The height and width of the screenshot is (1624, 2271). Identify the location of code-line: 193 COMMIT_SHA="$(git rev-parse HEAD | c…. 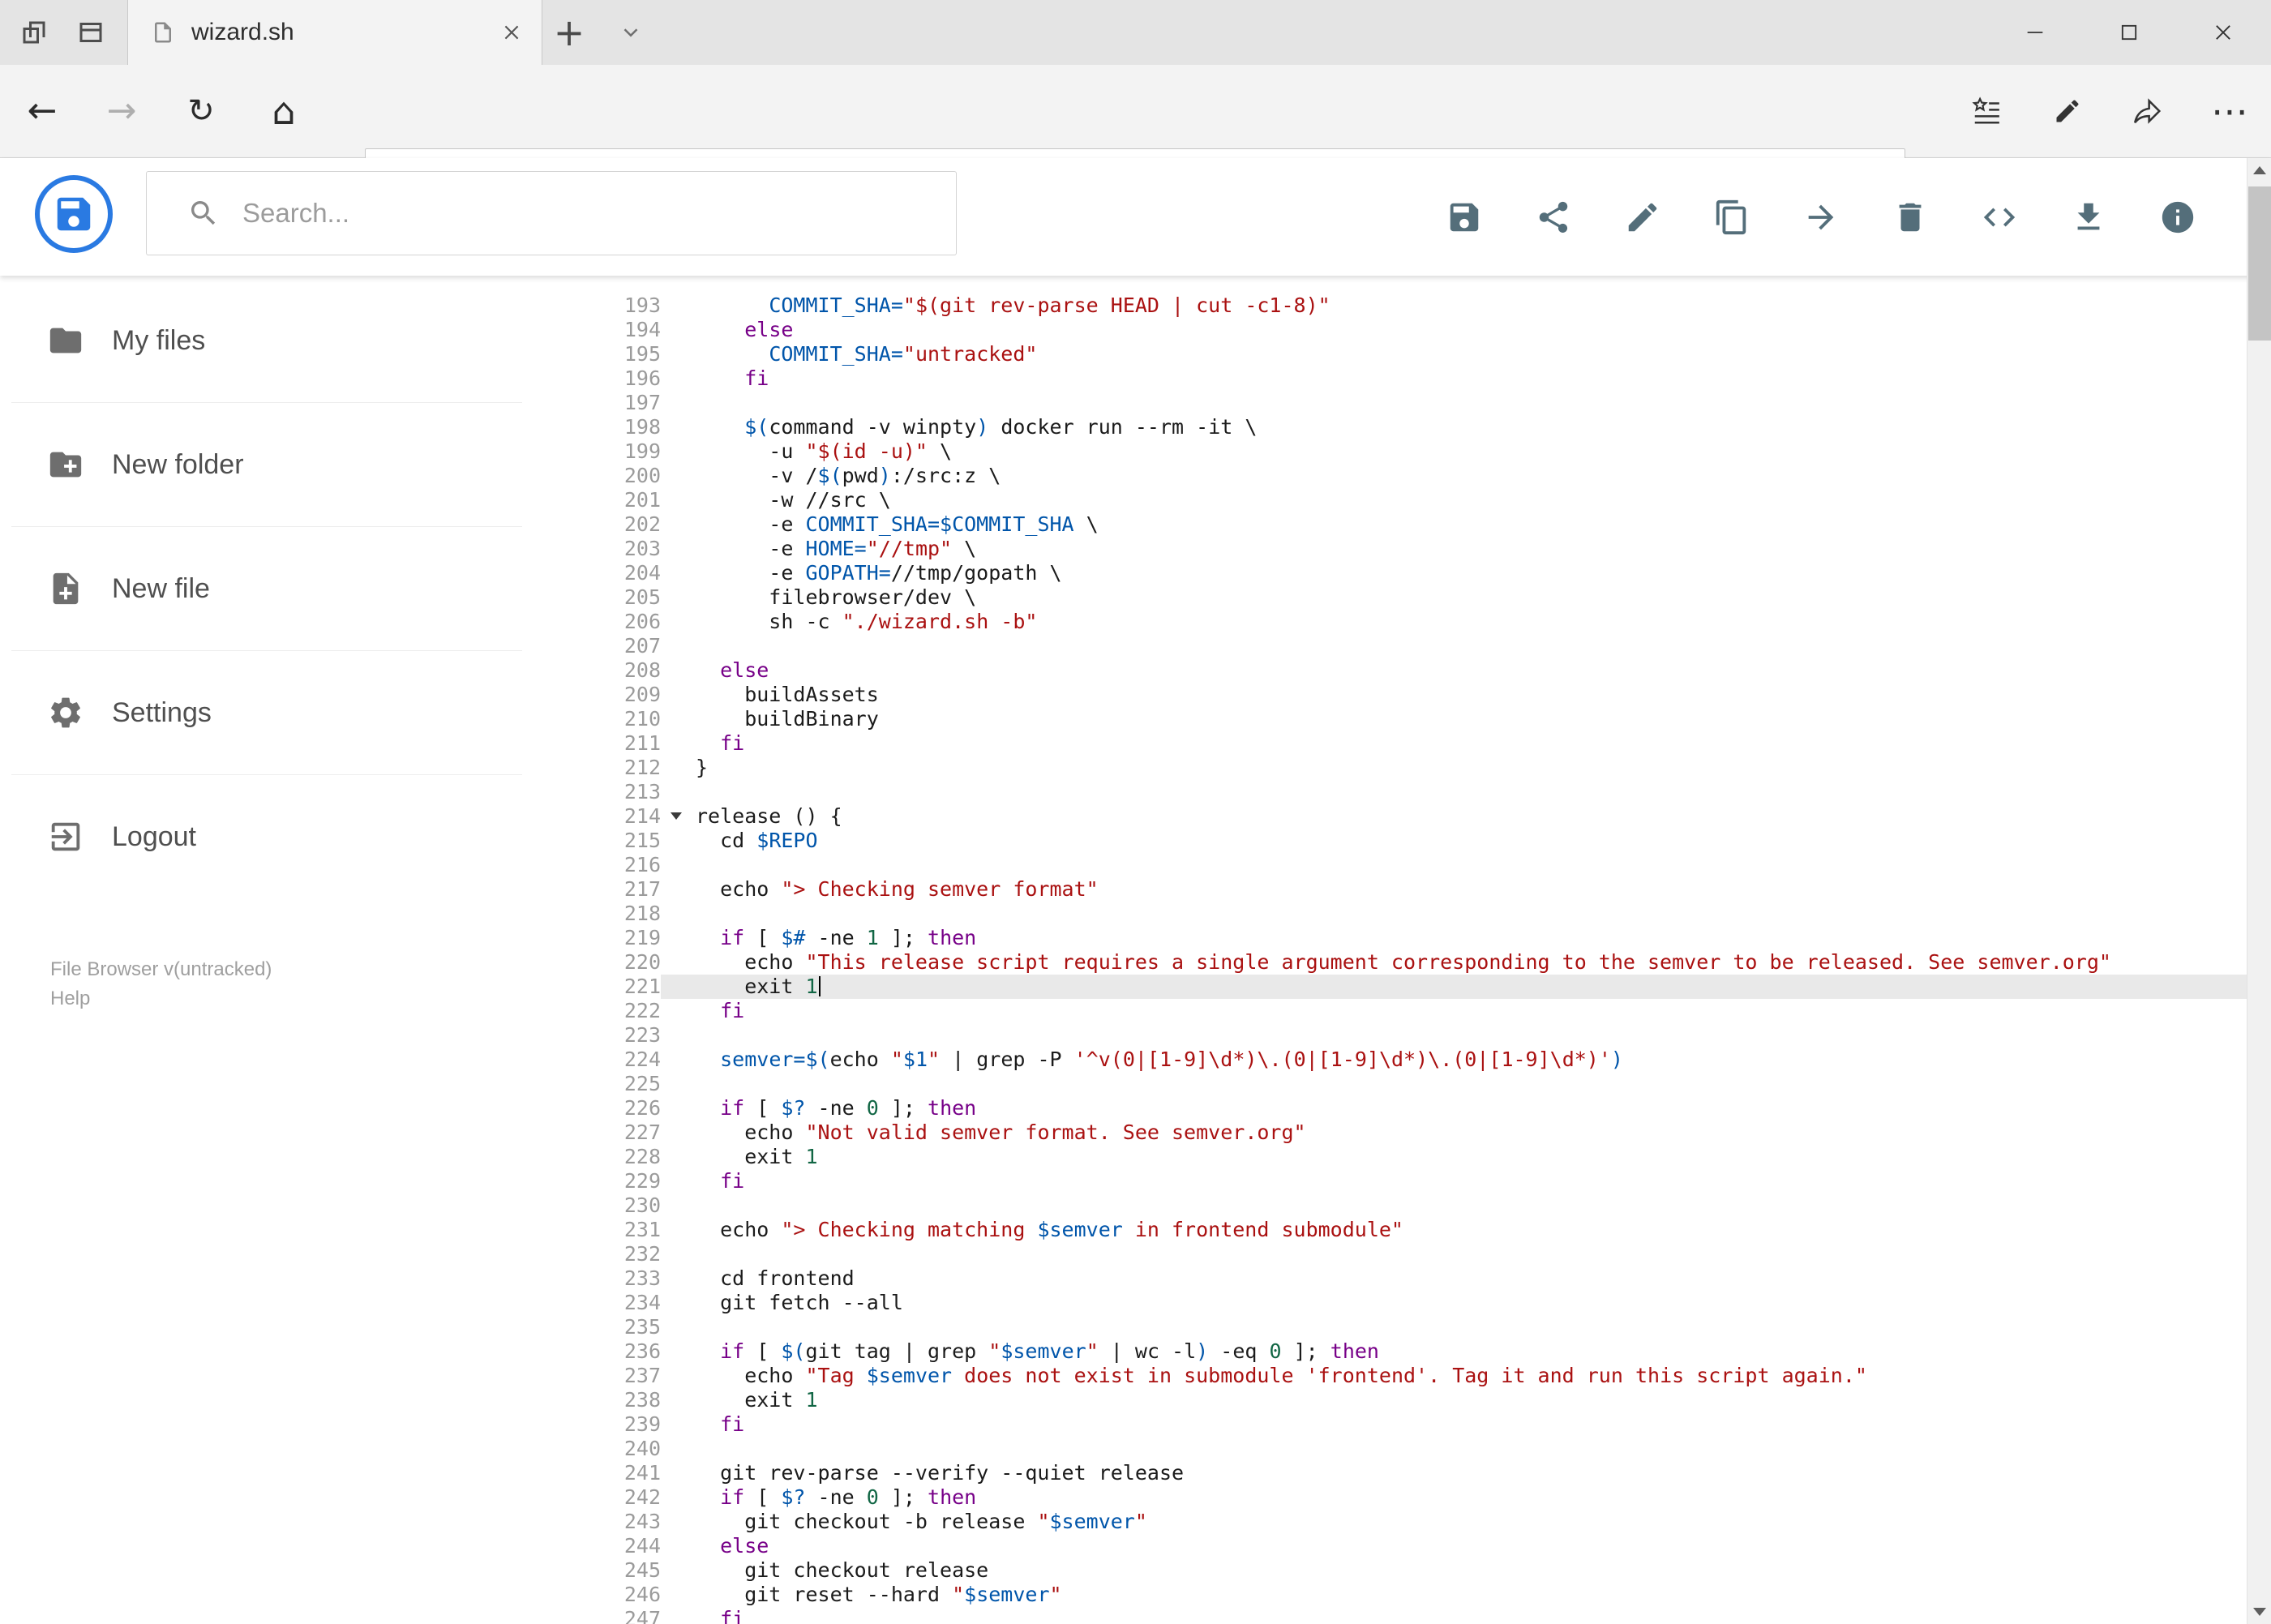
(1423, 306).